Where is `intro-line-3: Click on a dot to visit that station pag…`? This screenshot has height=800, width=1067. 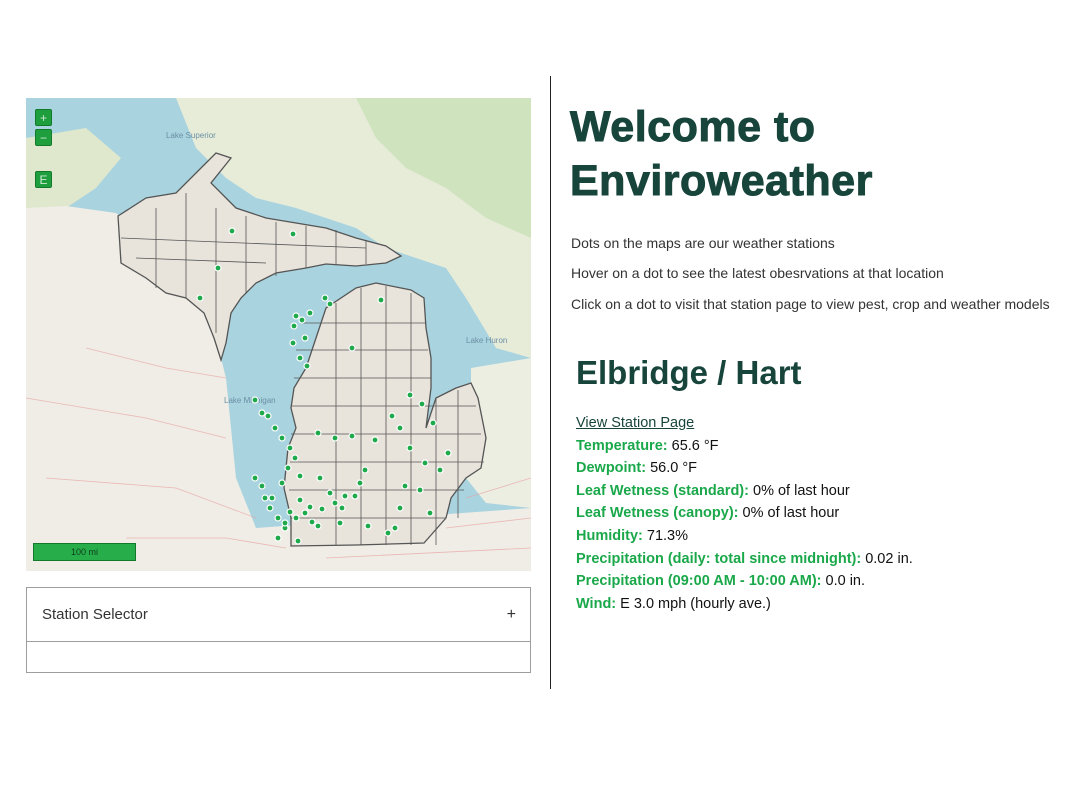 intro-line-3: Click on a dot to visit that station pag… is located at coordinates (810, 304).